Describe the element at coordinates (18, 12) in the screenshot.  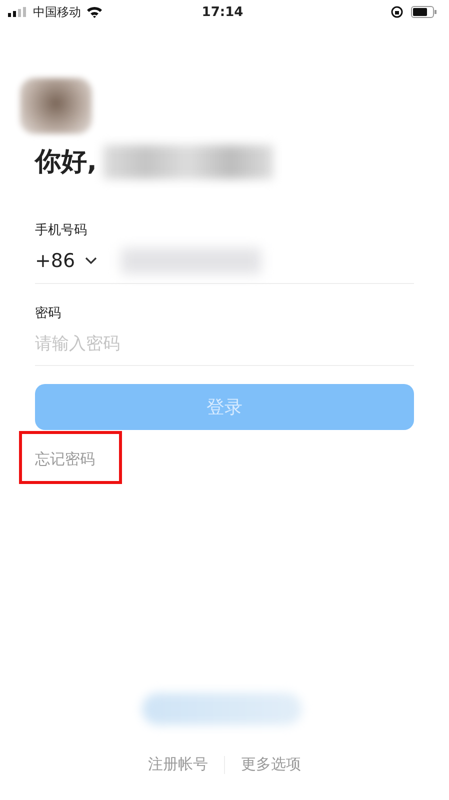
I see `signal-icon` at that location.